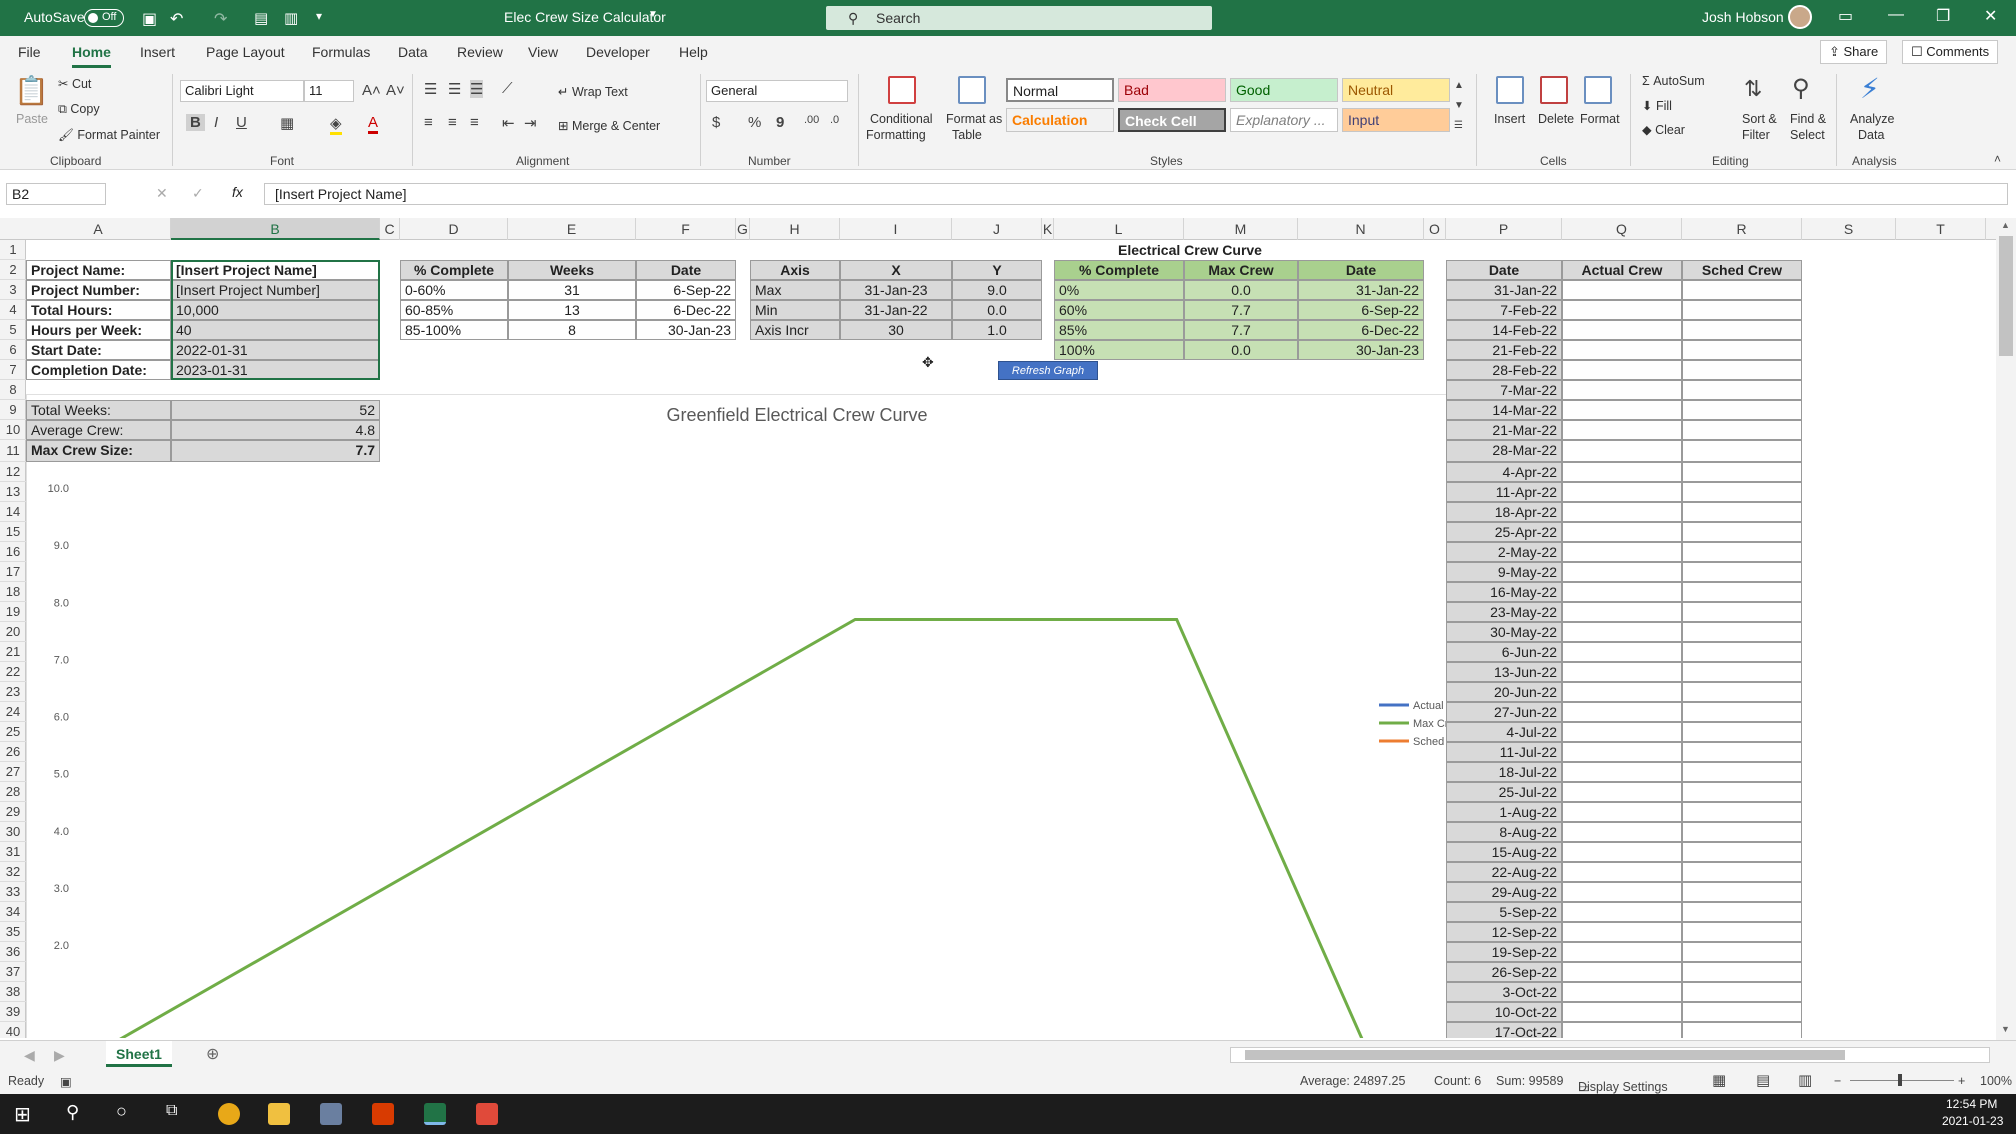 Image resolution: width=2016 pixels, height=1134 pixels. I want to click on summary-value: 4.8, so click(275, 430).